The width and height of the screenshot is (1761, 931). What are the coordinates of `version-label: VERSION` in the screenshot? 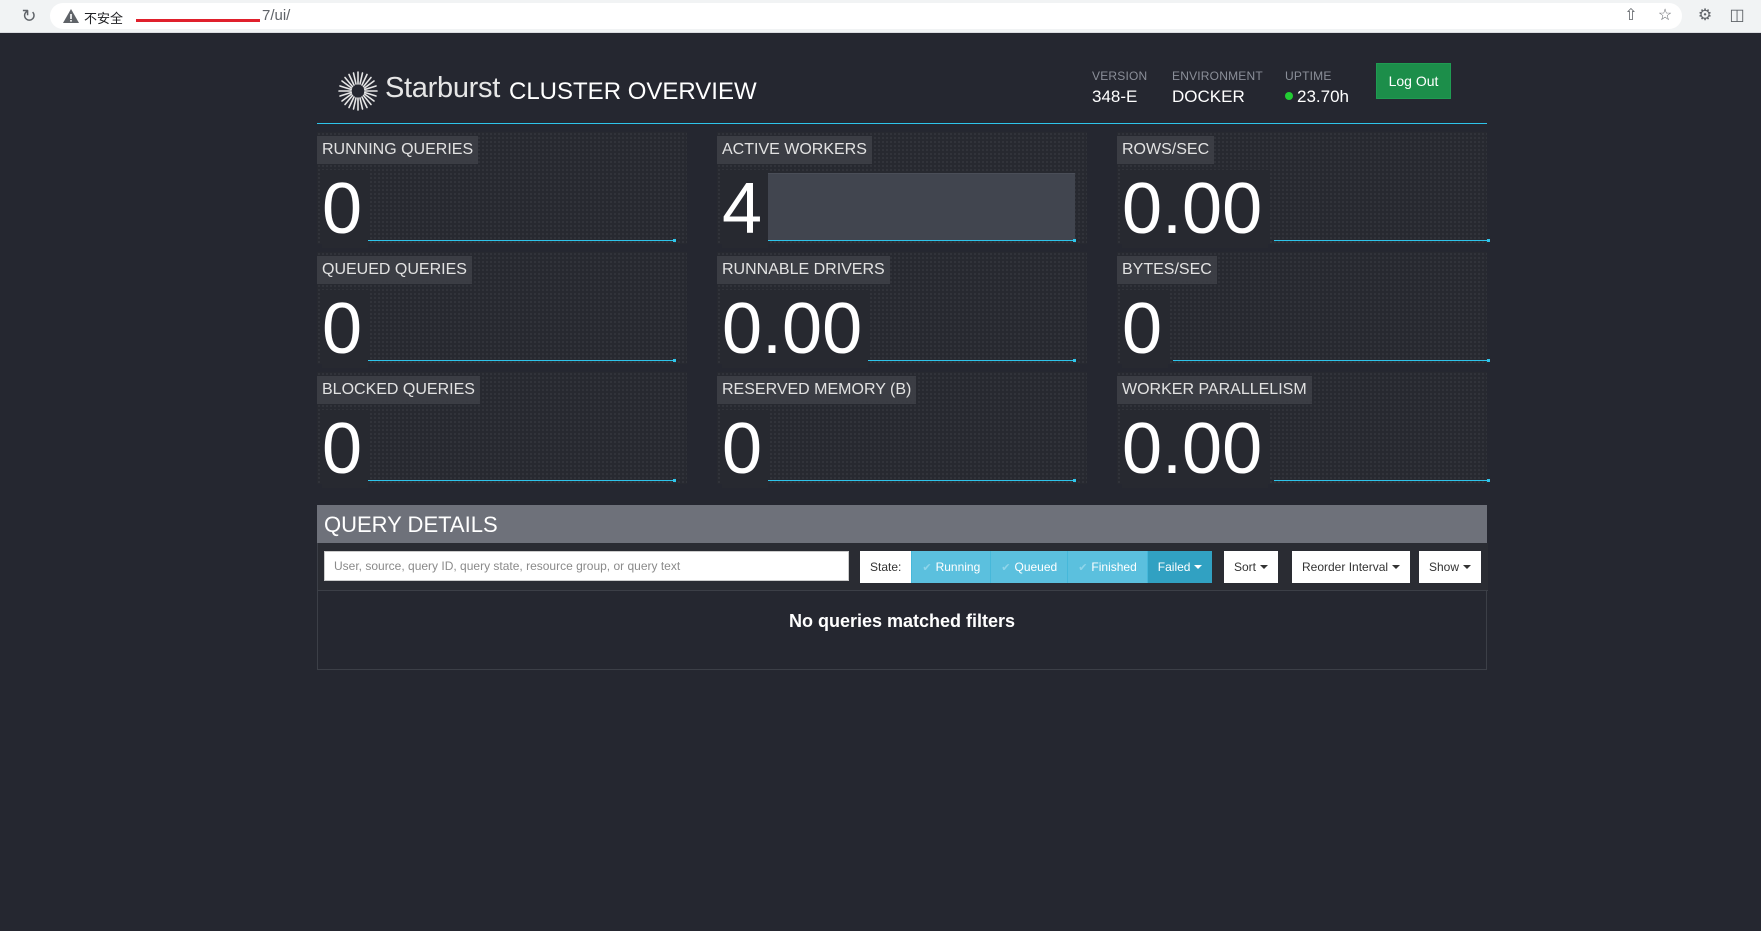 It's located at (1120, 76).